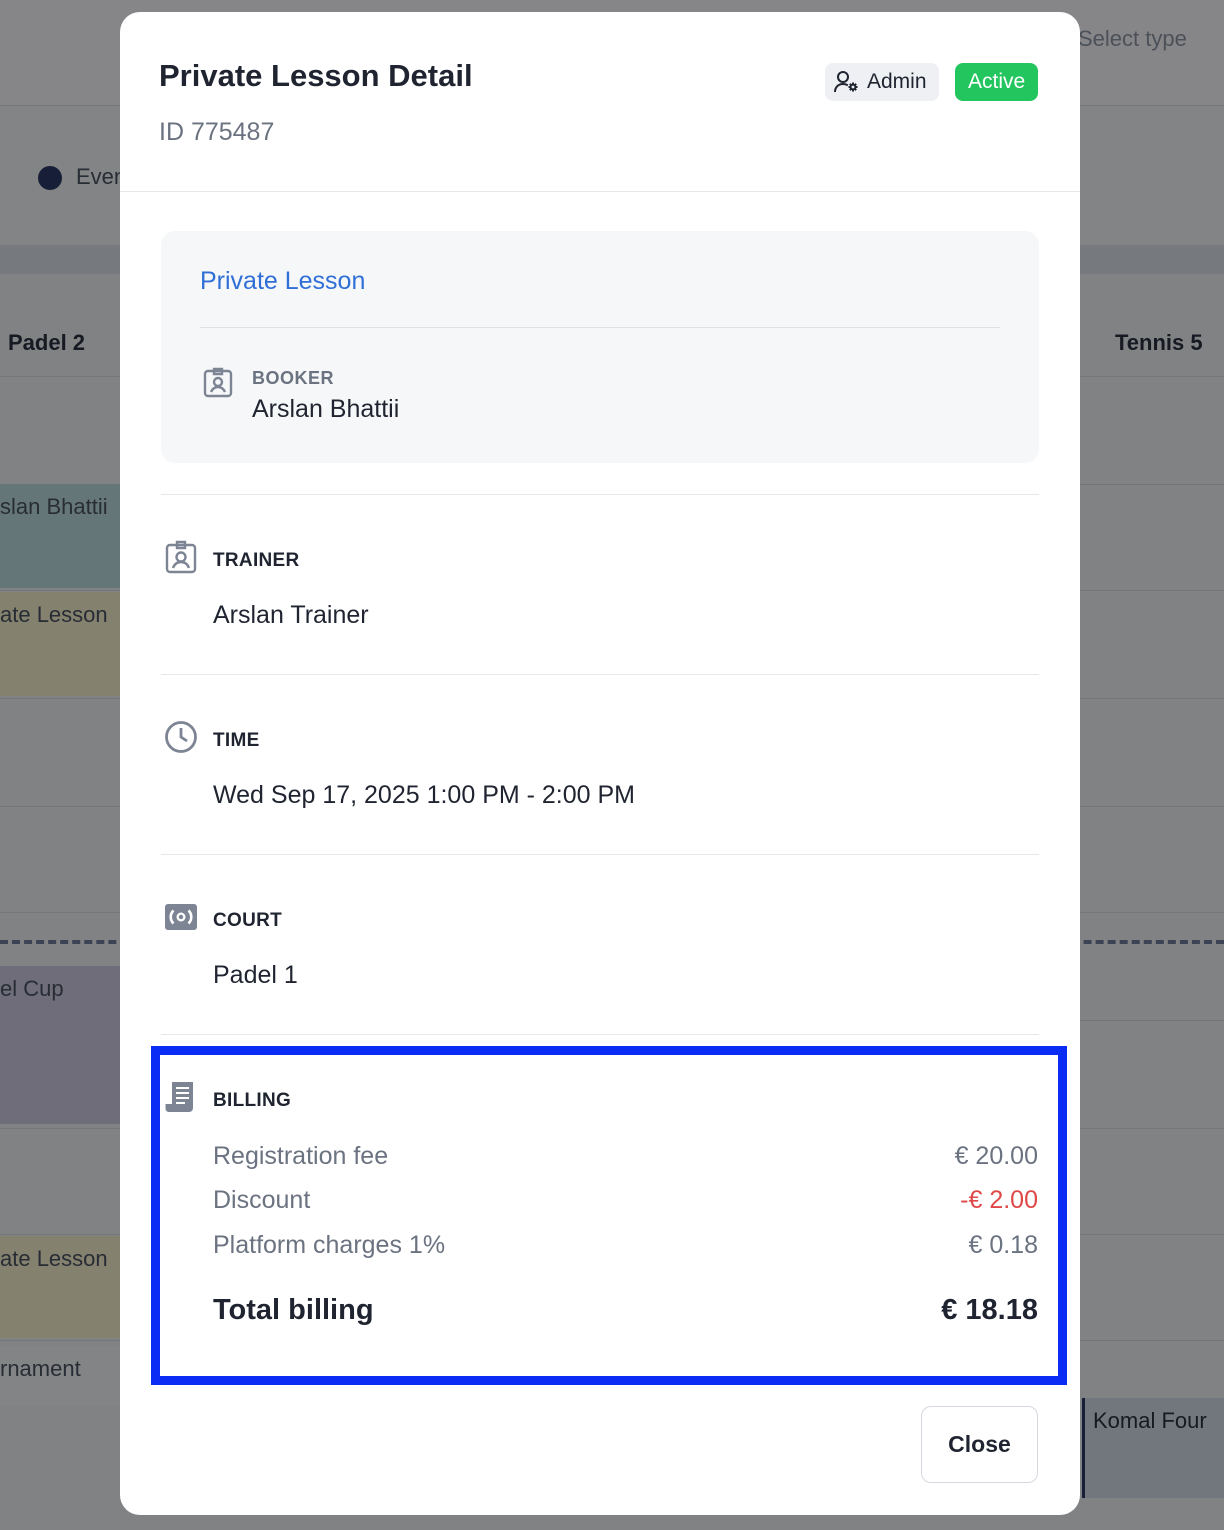 This screenshot has height=1530, width=1224. I want to click on user-gear-icon, so click(846, 82).